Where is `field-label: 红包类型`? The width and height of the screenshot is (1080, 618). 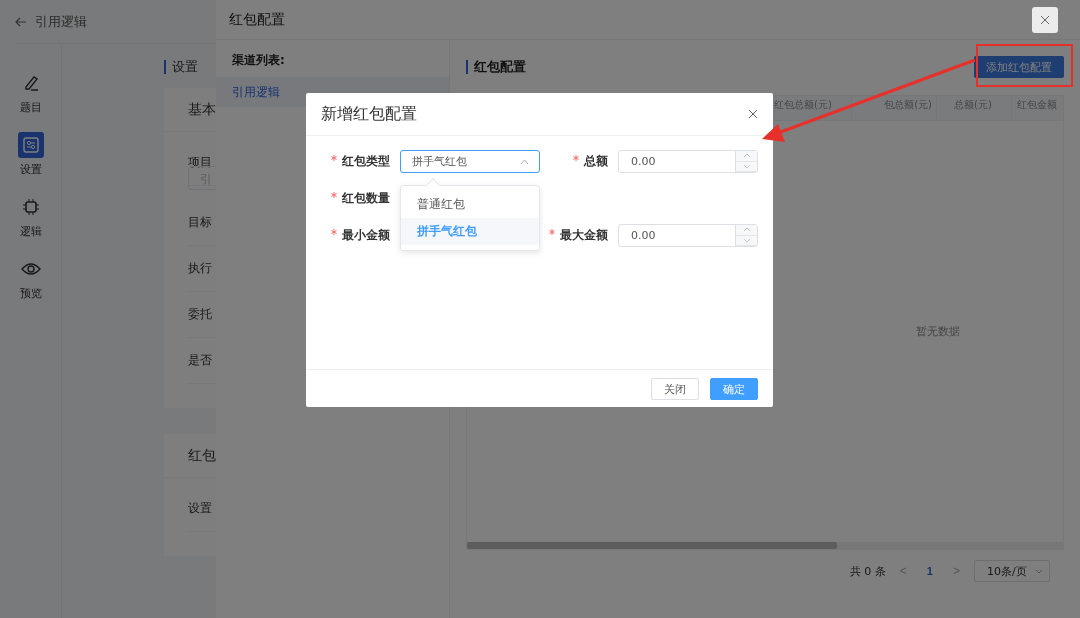 field-label: 红包类型 is located at coordinates (366, 161).